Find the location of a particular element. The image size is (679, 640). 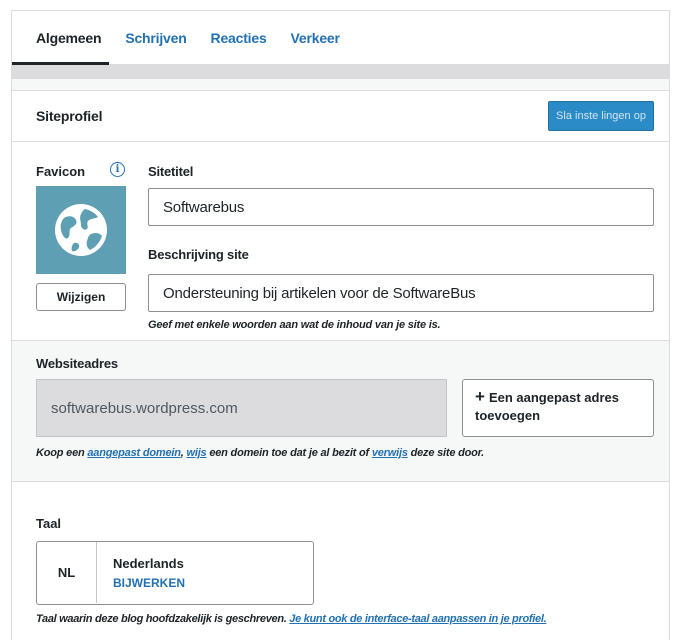

website-address-input: softwarebus.wordpress.com is located at coordinates (241, 408).